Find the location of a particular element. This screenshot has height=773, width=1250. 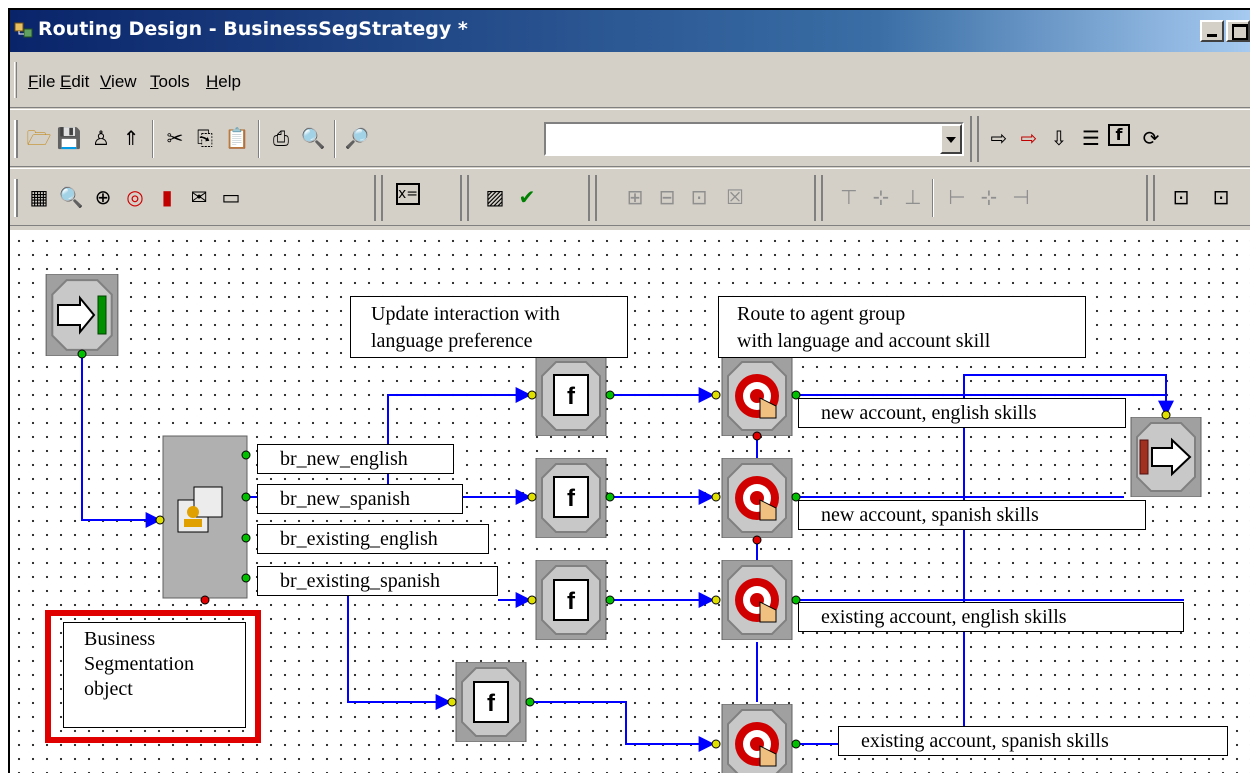

branch-connector is located at coordinates (399, 650).